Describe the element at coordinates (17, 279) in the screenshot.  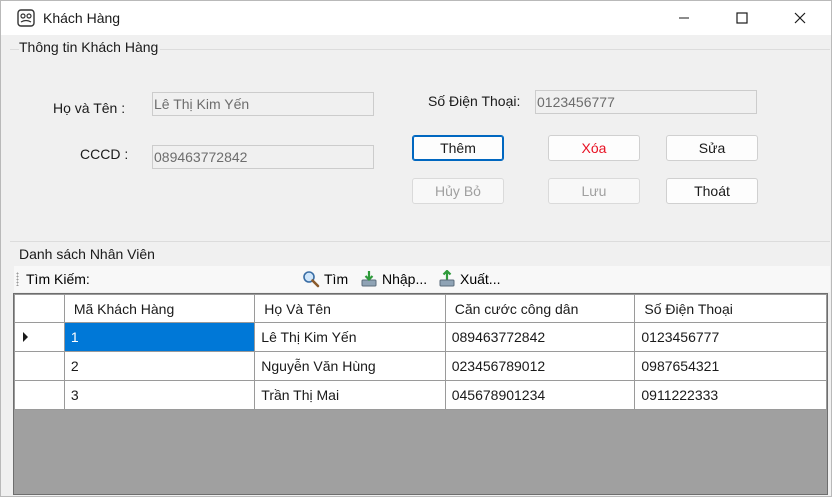
I see `toolbar-grip` at that location.